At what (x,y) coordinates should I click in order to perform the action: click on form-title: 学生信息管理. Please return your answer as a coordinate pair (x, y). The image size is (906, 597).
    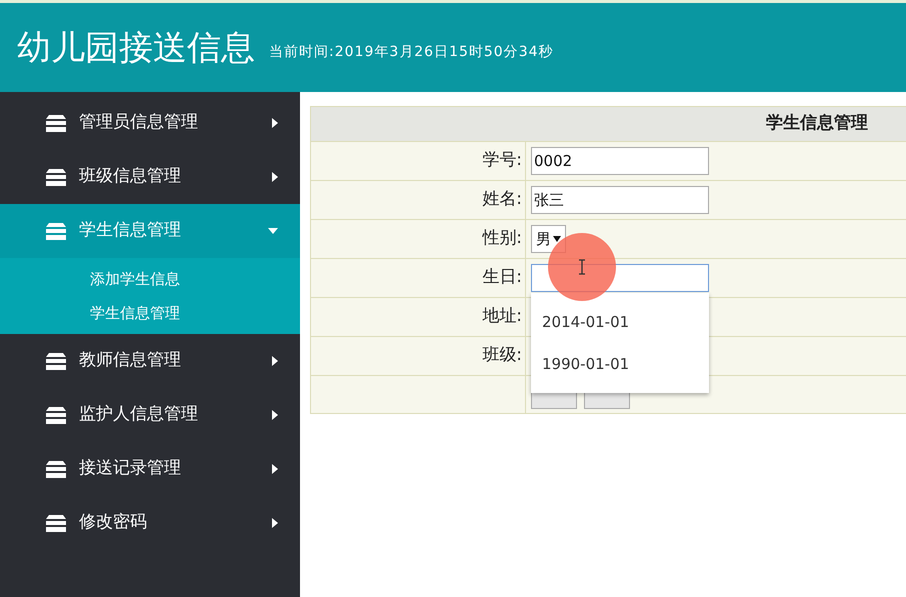
    Looking at the image, I should click on (817, 124).